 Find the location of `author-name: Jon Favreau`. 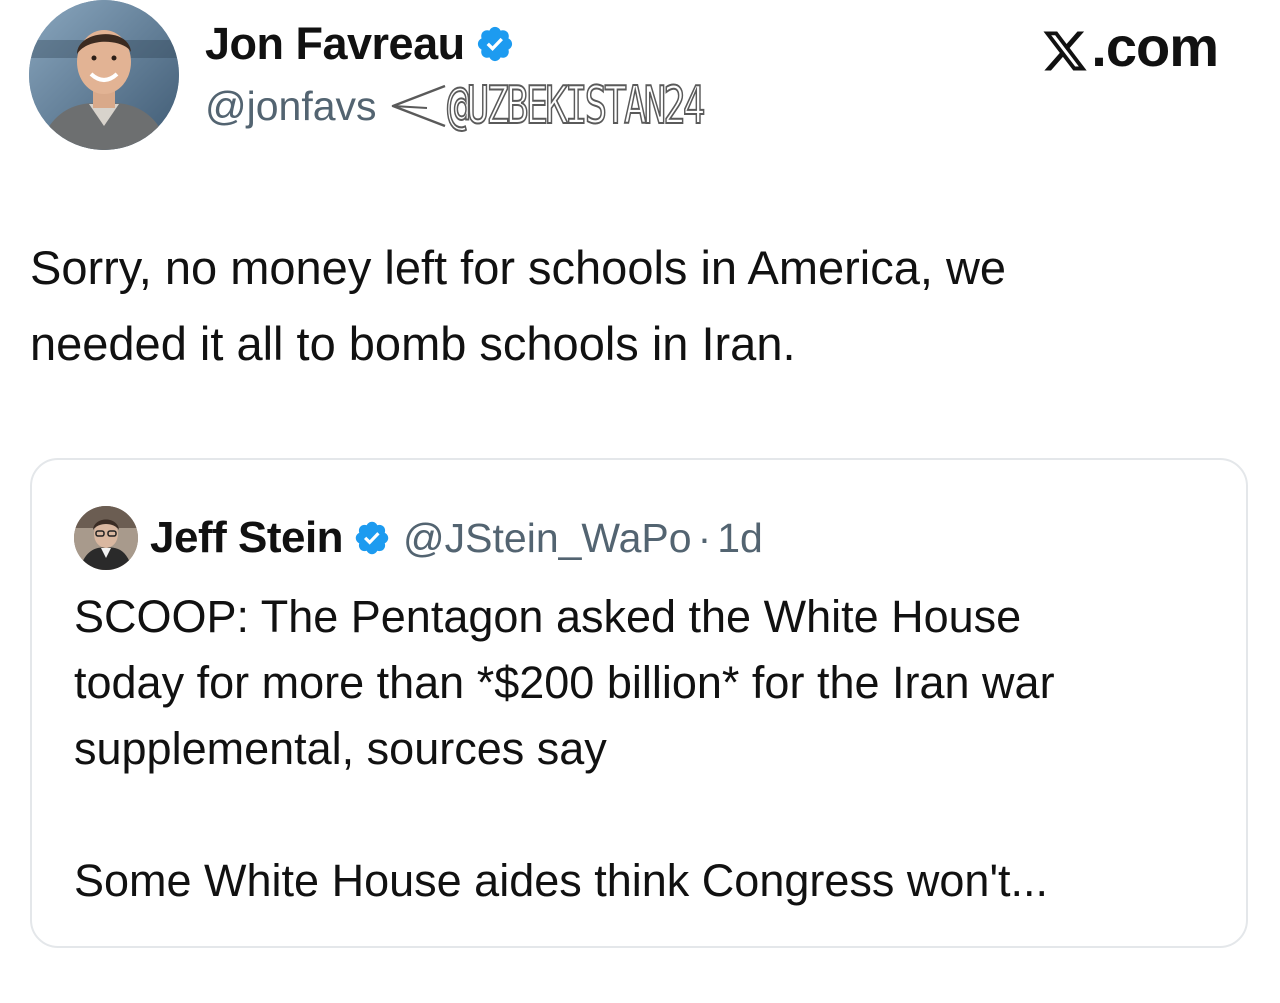

author-name: Jon Favreau is located at coordinates (335, 44).